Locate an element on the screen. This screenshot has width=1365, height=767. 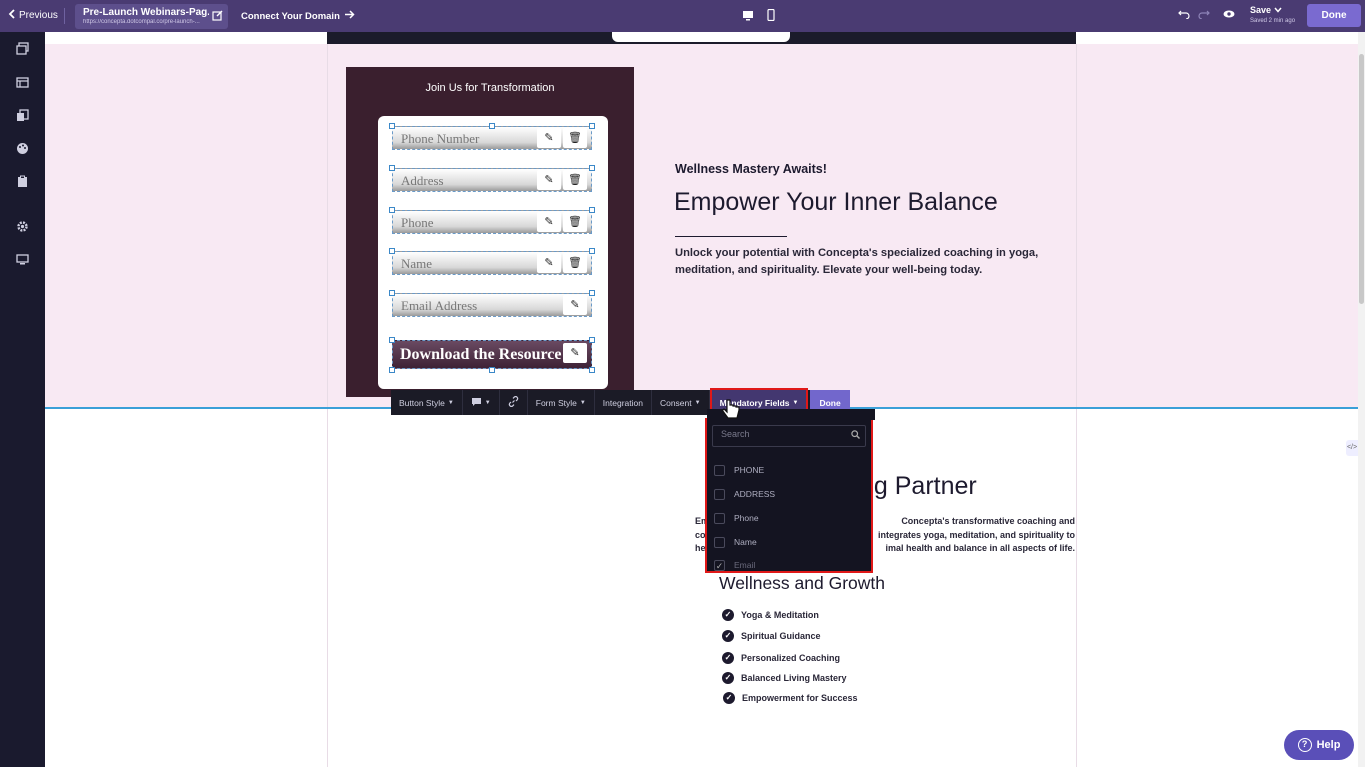
code-tab-icon: </> is located at coordinates (1352, 448).